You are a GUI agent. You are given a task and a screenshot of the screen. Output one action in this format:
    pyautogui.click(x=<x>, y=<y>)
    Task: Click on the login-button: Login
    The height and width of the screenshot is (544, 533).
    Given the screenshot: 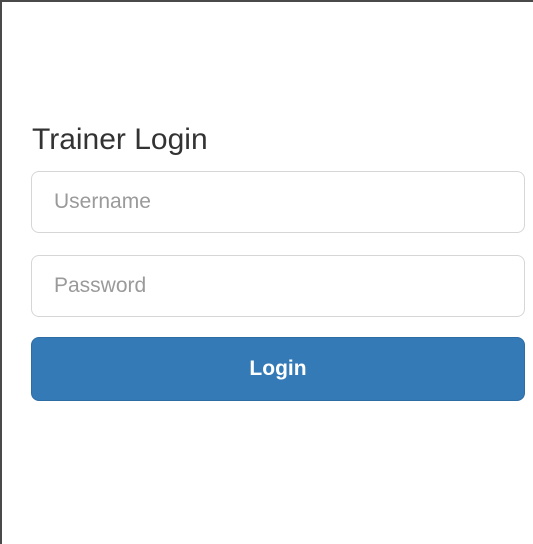 What is the action you would take?
    pyautogui.click(x=278, y=369)
    